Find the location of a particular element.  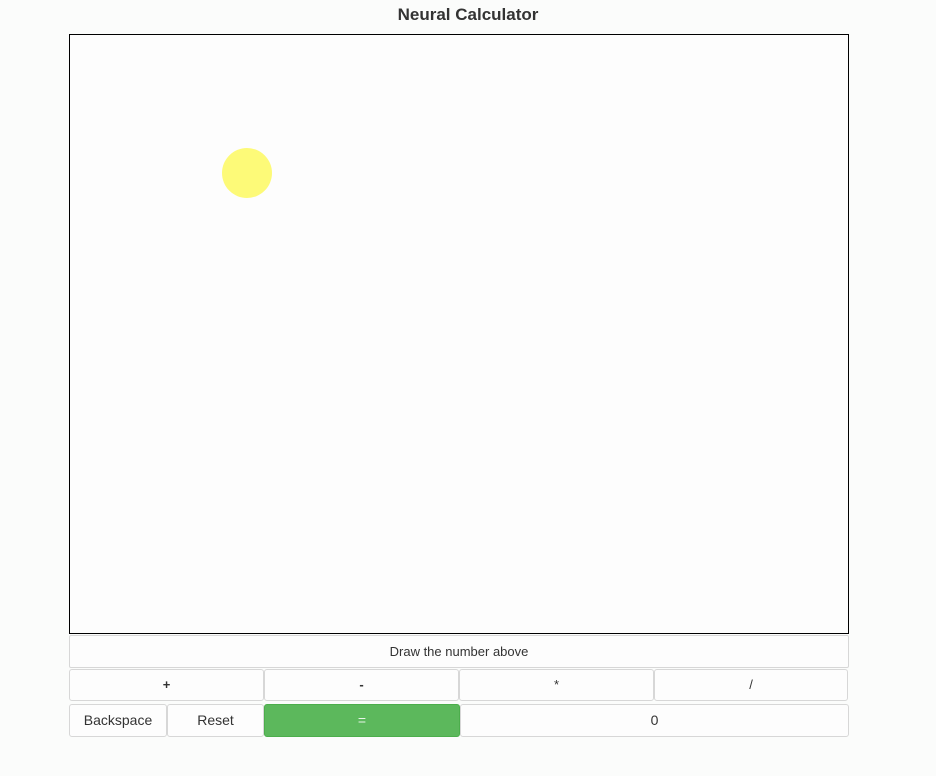

multiply-button: * is located at coordinates (556, 685).